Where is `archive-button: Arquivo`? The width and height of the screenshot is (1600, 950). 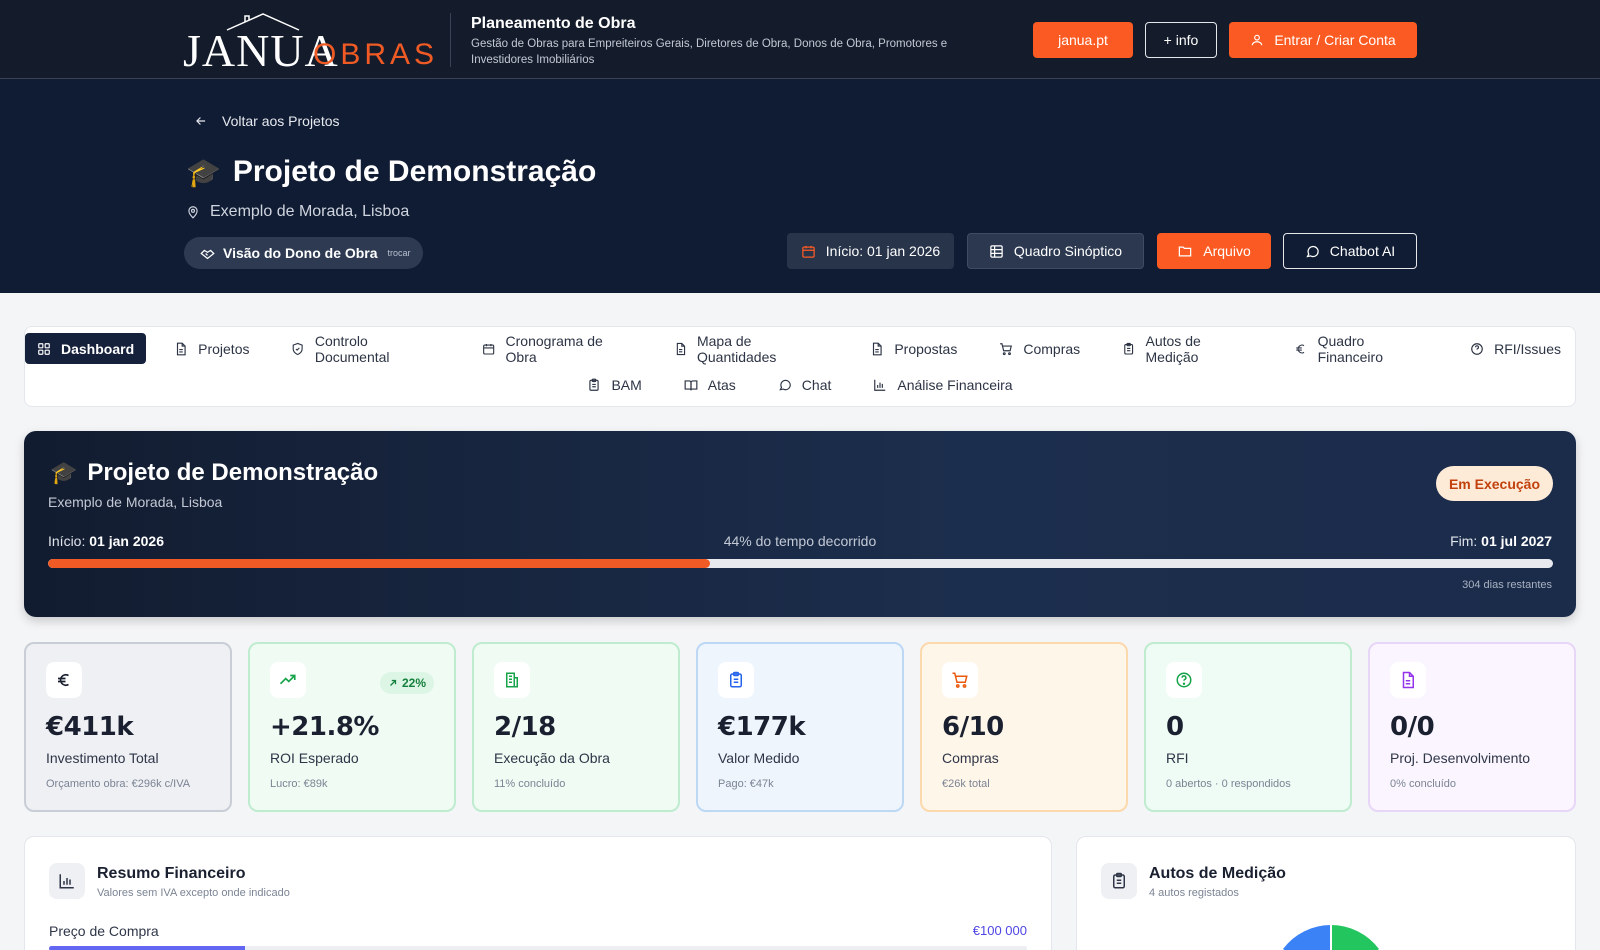
archive-button: Arquivo is located at coordinates (1214, 251).